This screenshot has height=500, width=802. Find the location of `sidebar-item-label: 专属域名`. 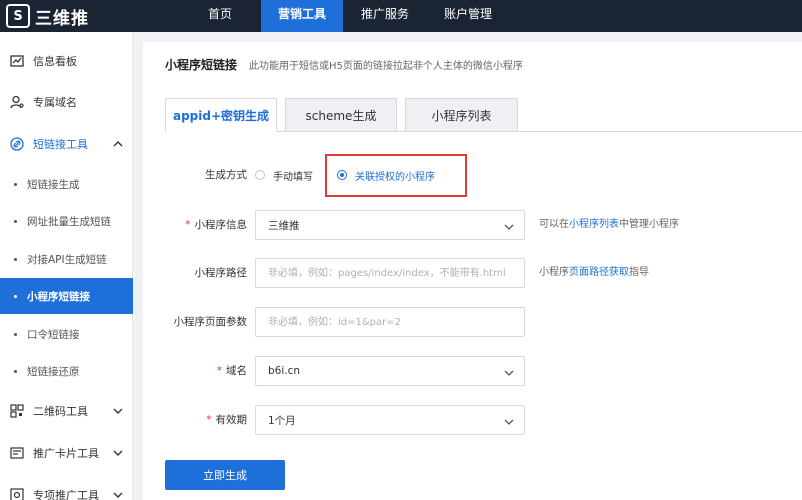

sidebar-item-label: 专属域名 is located at coordinates (55, 102).